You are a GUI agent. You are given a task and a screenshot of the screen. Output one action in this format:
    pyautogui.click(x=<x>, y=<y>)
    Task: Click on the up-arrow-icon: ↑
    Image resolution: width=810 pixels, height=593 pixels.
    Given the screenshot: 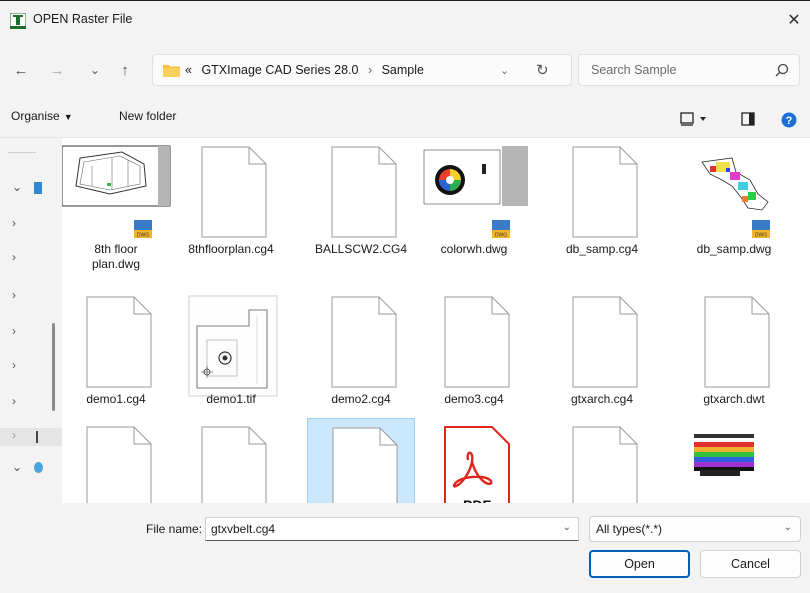 What is the action you would take?
    pyautogui.click(x=125, y=70)
    